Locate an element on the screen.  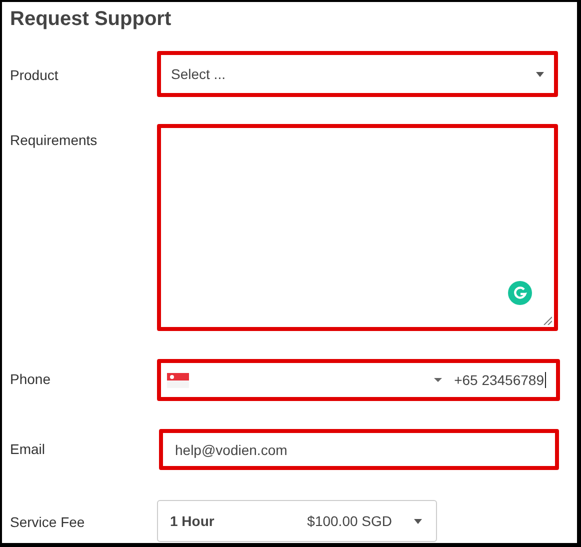
service-fee-select: 1 Hour $100.00 SGD is located at coordinates (297, 521).